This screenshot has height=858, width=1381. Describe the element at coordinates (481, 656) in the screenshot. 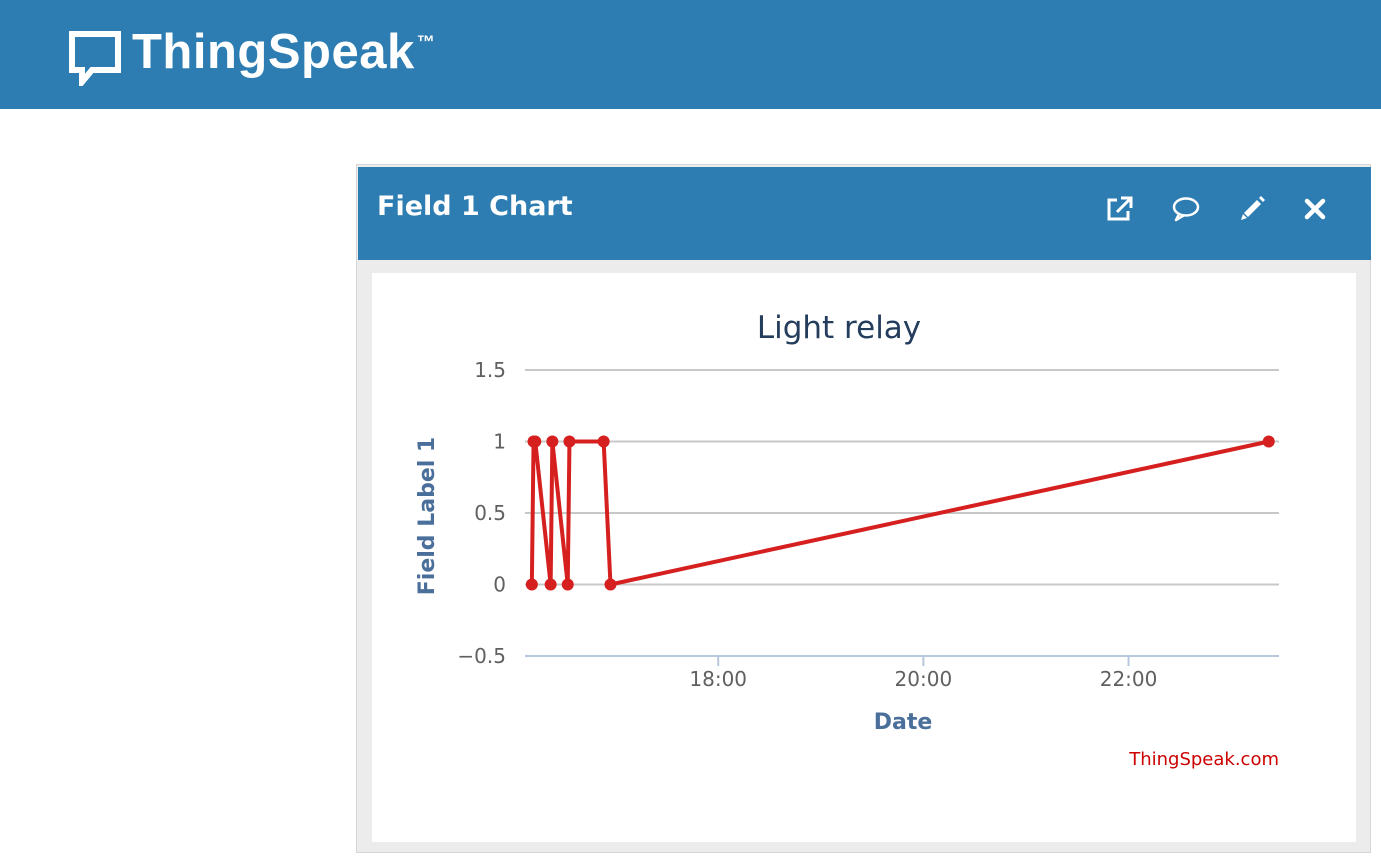

I see `y-tick-label: −0.5` at that location.